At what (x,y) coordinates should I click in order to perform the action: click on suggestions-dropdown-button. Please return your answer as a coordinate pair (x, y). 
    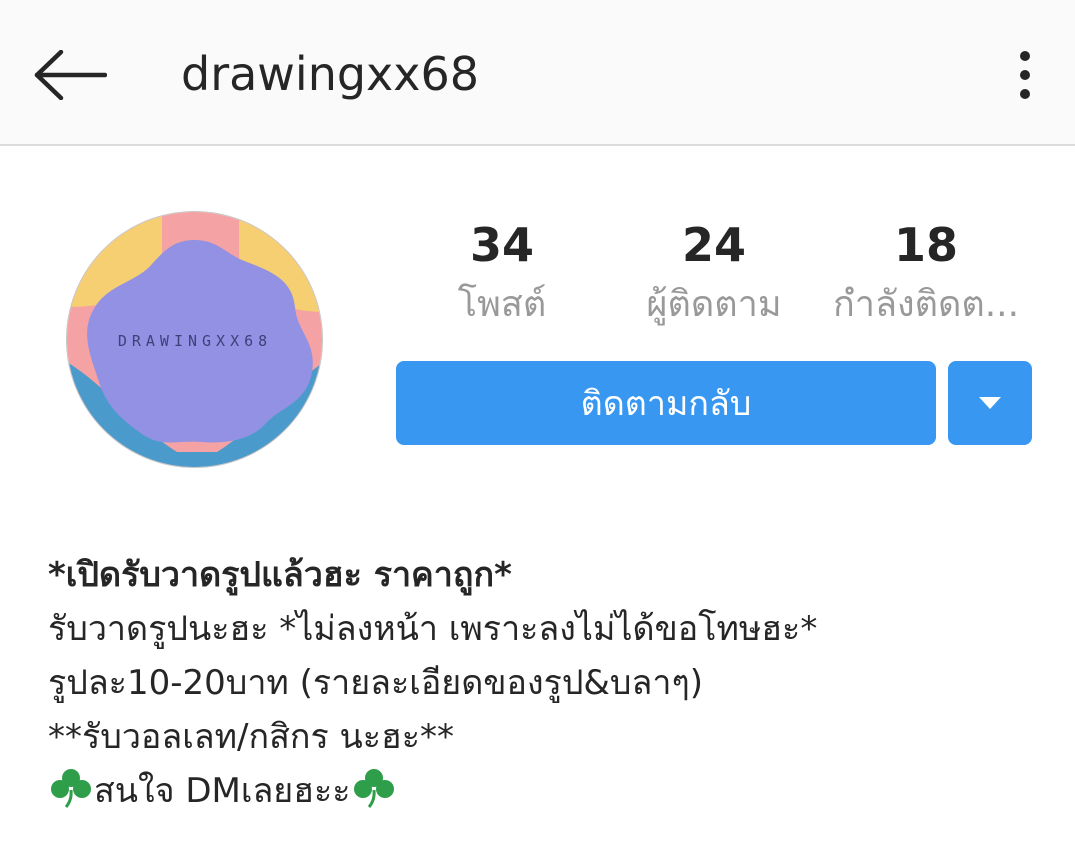
    Looking at the image, I should click on (990, 403).